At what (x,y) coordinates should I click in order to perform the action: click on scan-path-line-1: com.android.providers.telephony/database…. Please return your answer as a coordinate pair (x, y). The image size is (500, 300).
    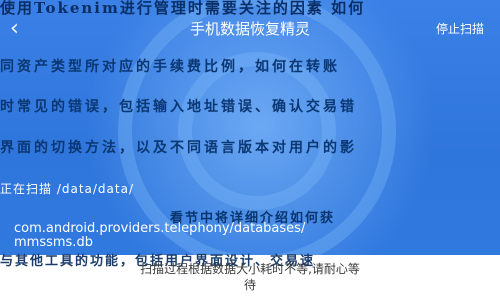
    Looking at the image, I should click on (160, 228).